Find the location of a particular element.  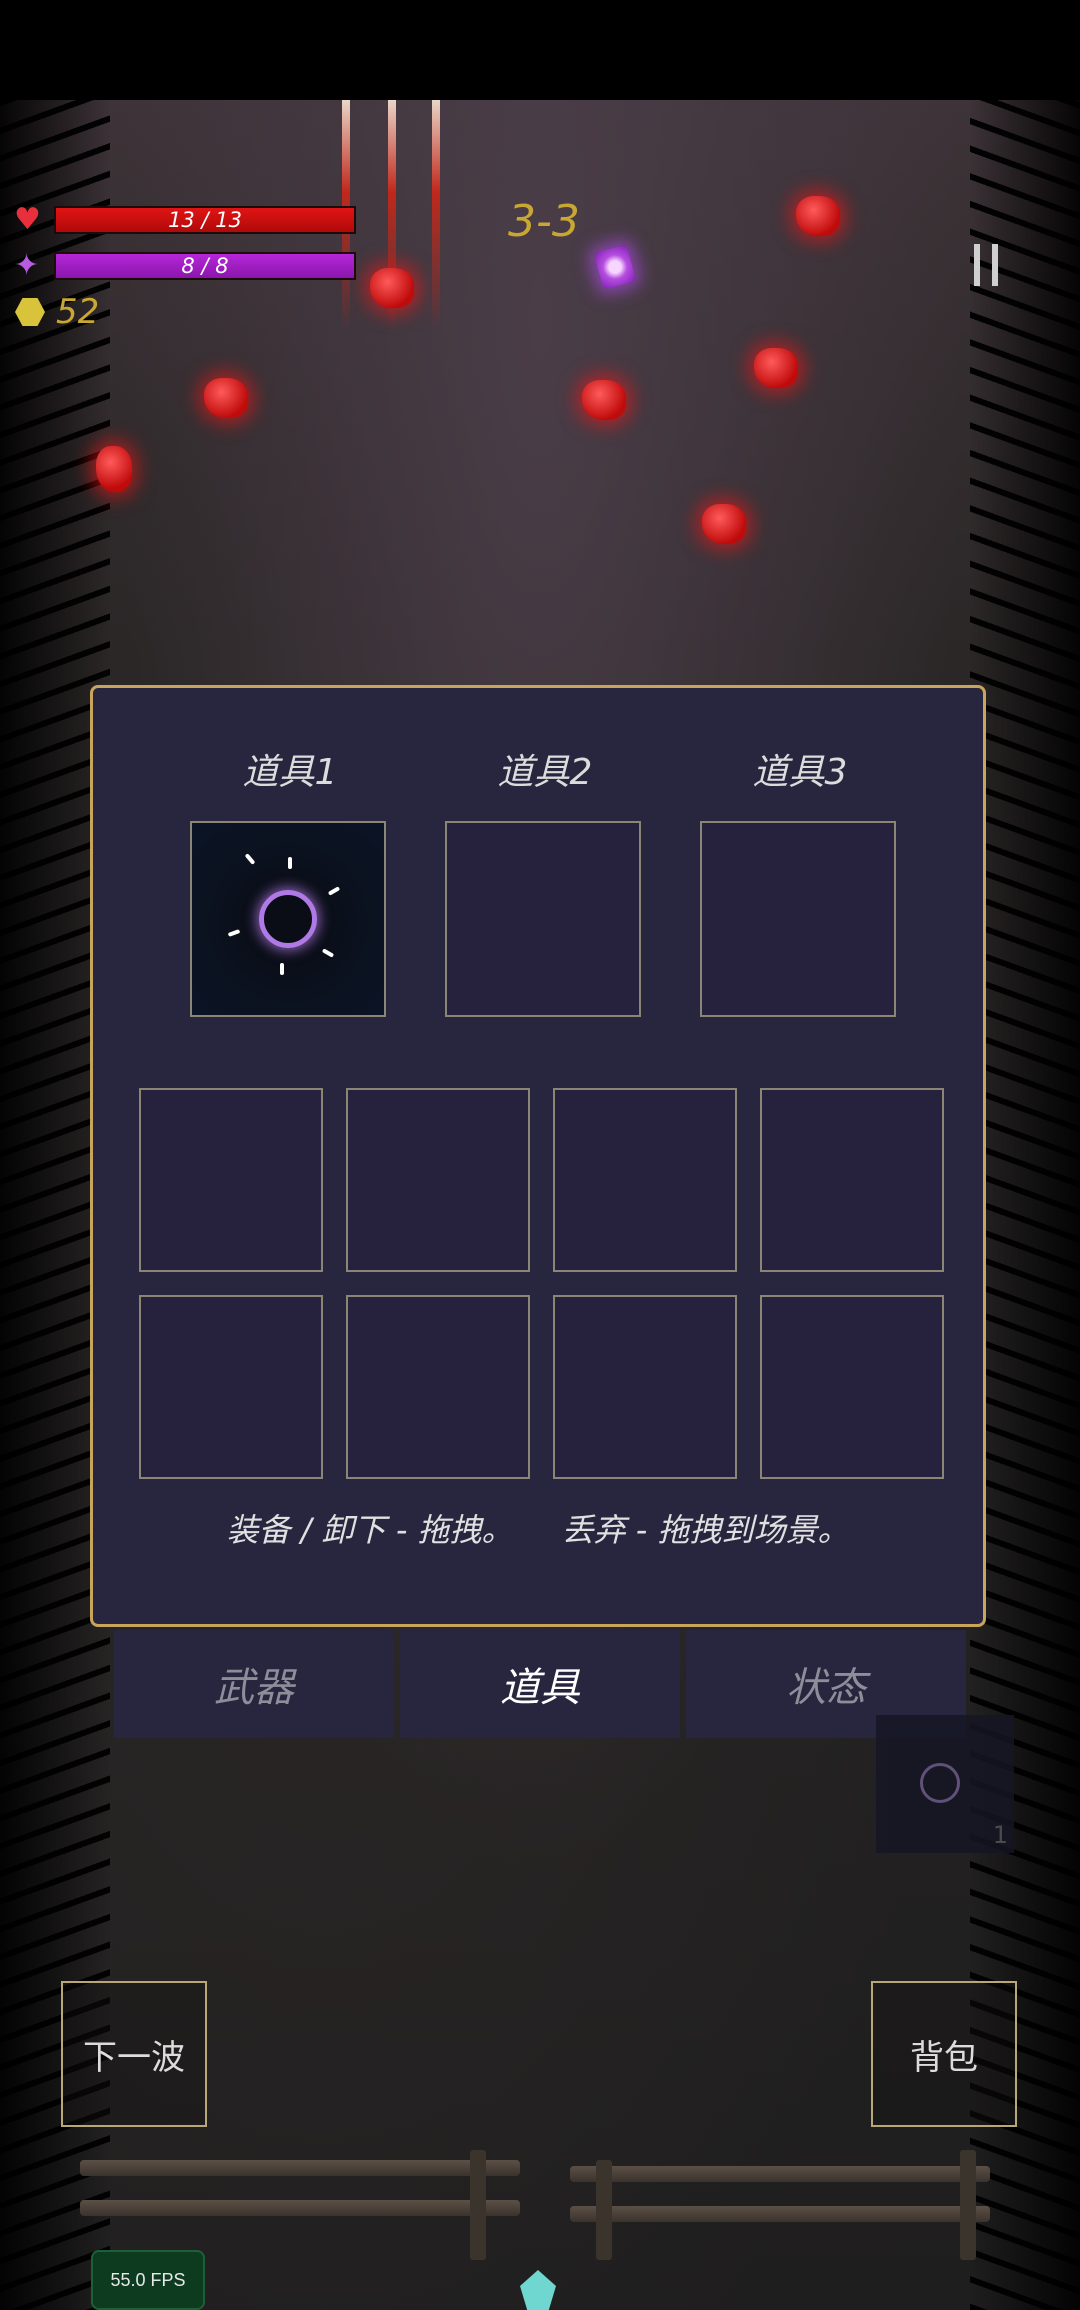

slot-title-1: 道具1 is located at coordinates (290, 772).